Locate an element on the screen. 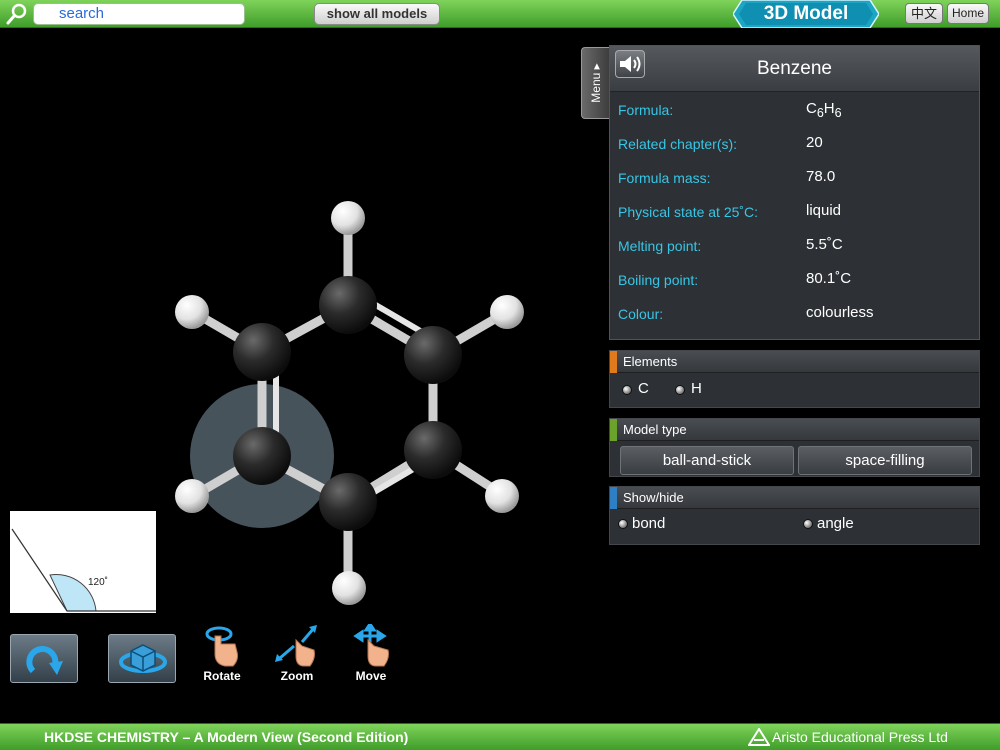  element-h-label: H is located at coordinates (696, 388).